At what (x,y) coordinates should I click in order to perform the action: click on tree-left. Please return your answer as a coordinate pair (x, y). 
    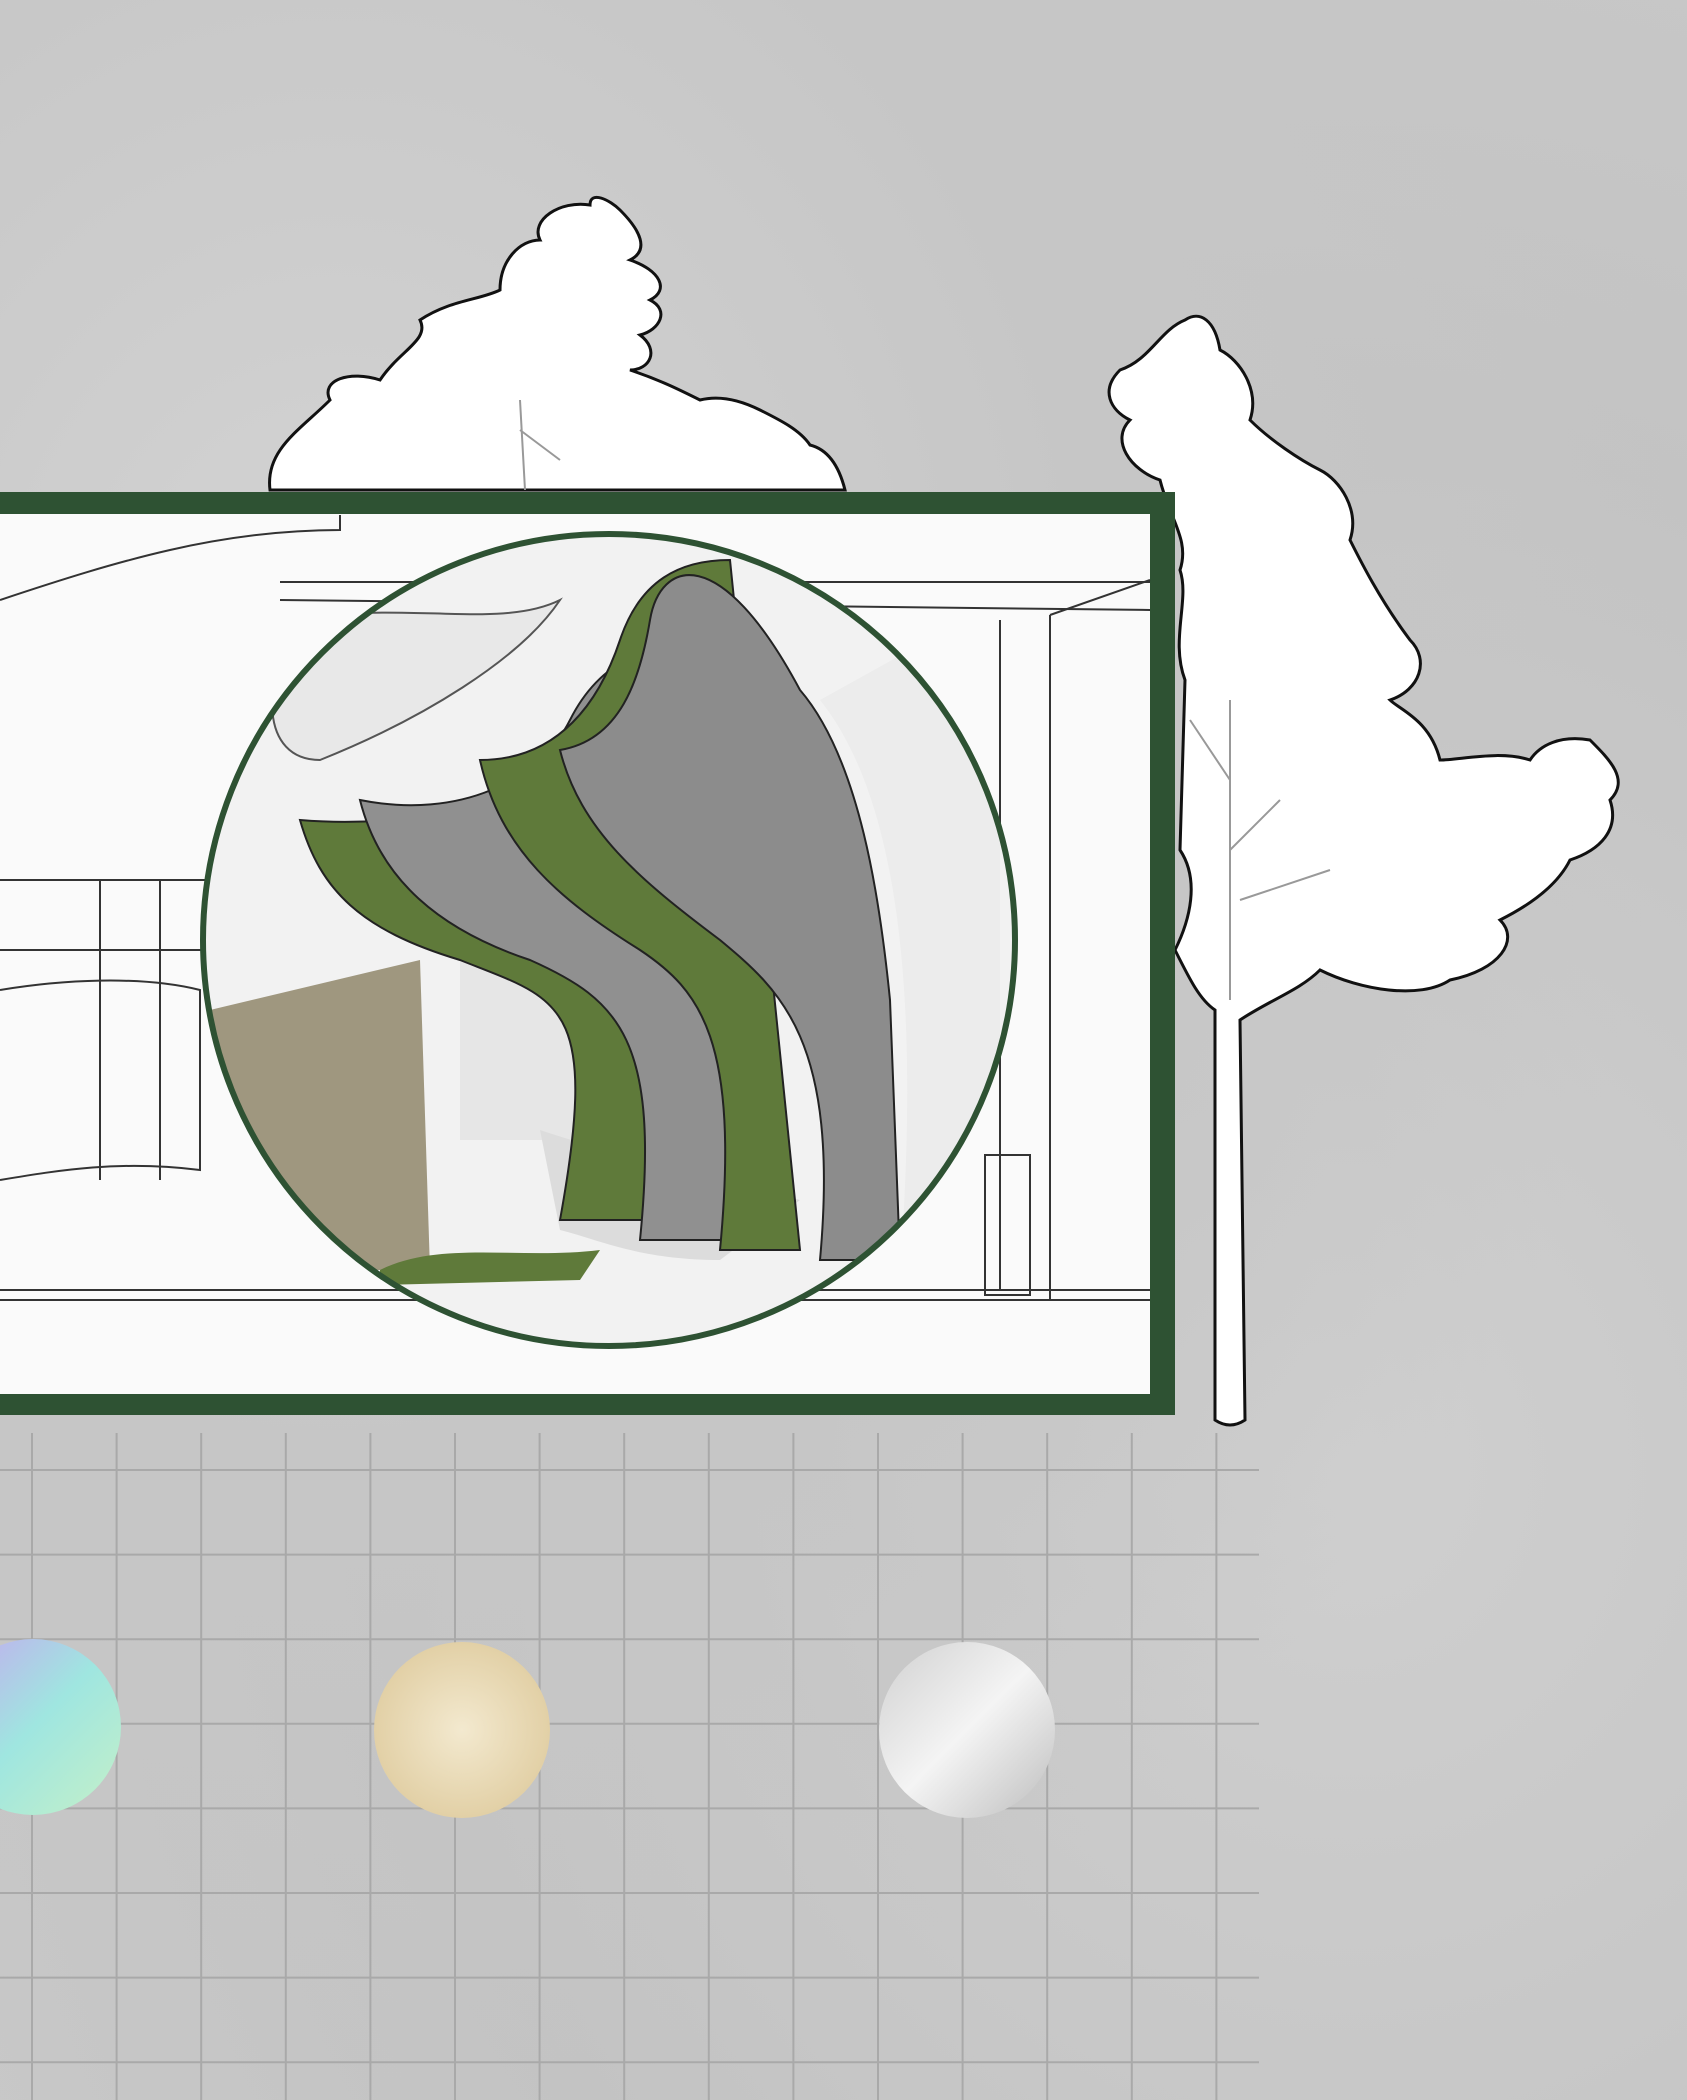
    Looking at the image, I should click on (557, 343).